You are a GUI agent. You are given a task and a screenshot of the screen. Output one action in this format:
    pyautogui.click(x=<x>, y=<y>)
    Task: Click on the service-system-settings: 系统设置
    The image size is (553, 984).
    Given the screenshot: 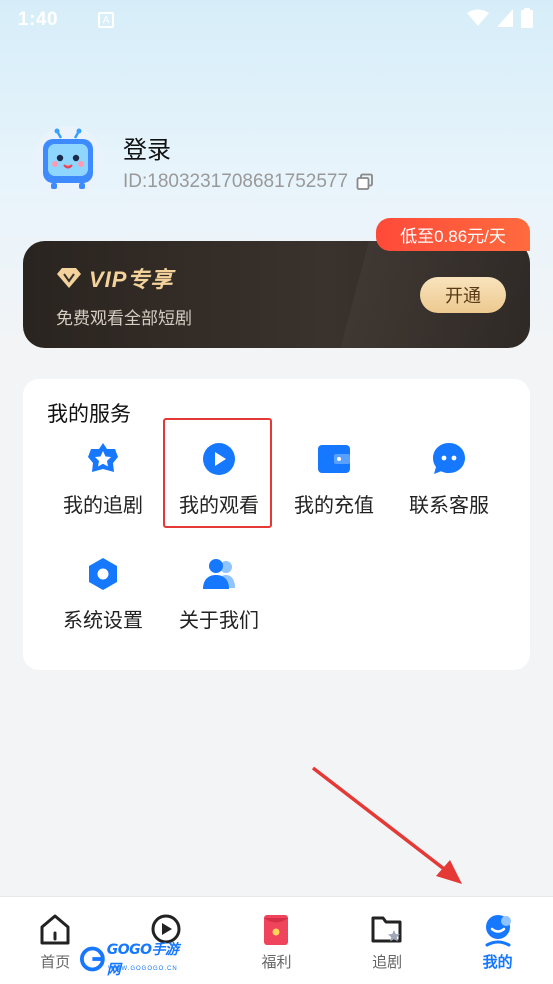 What is the action you would take?
    pyautogui.click(x=103, y=600)
    